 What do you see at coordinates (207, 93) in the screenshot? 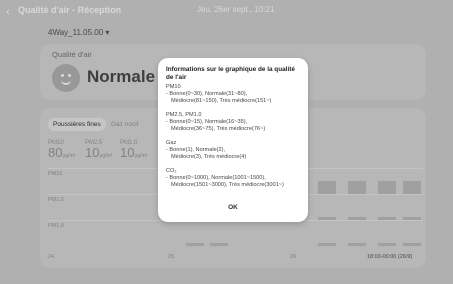
I see `section-line: - Bonne(0~30), Normale(31~80),` at bounding box center [207, 93].